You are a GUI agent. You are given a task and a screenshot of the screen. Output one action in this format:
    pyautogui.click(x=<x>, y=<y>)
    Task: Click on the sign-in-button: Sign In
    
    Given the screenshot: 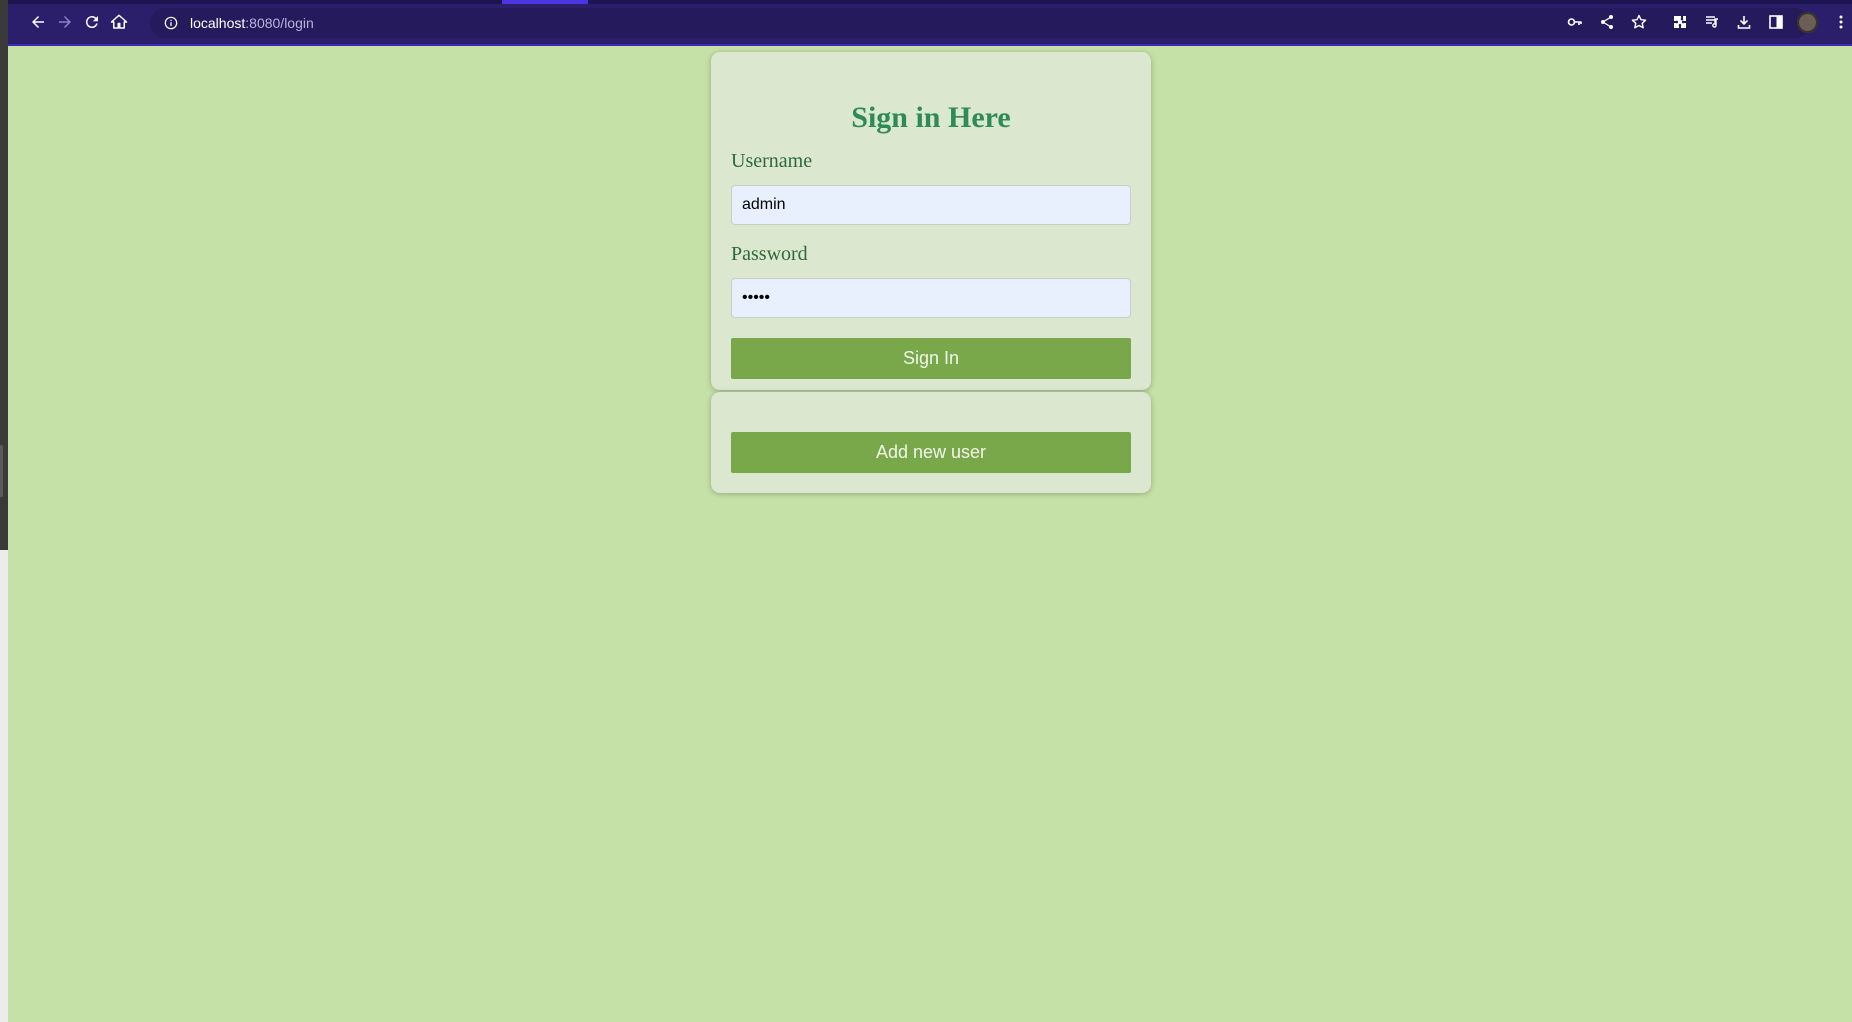 What is the action you would take?
    pyautogui.click(x=931, y=358)
    